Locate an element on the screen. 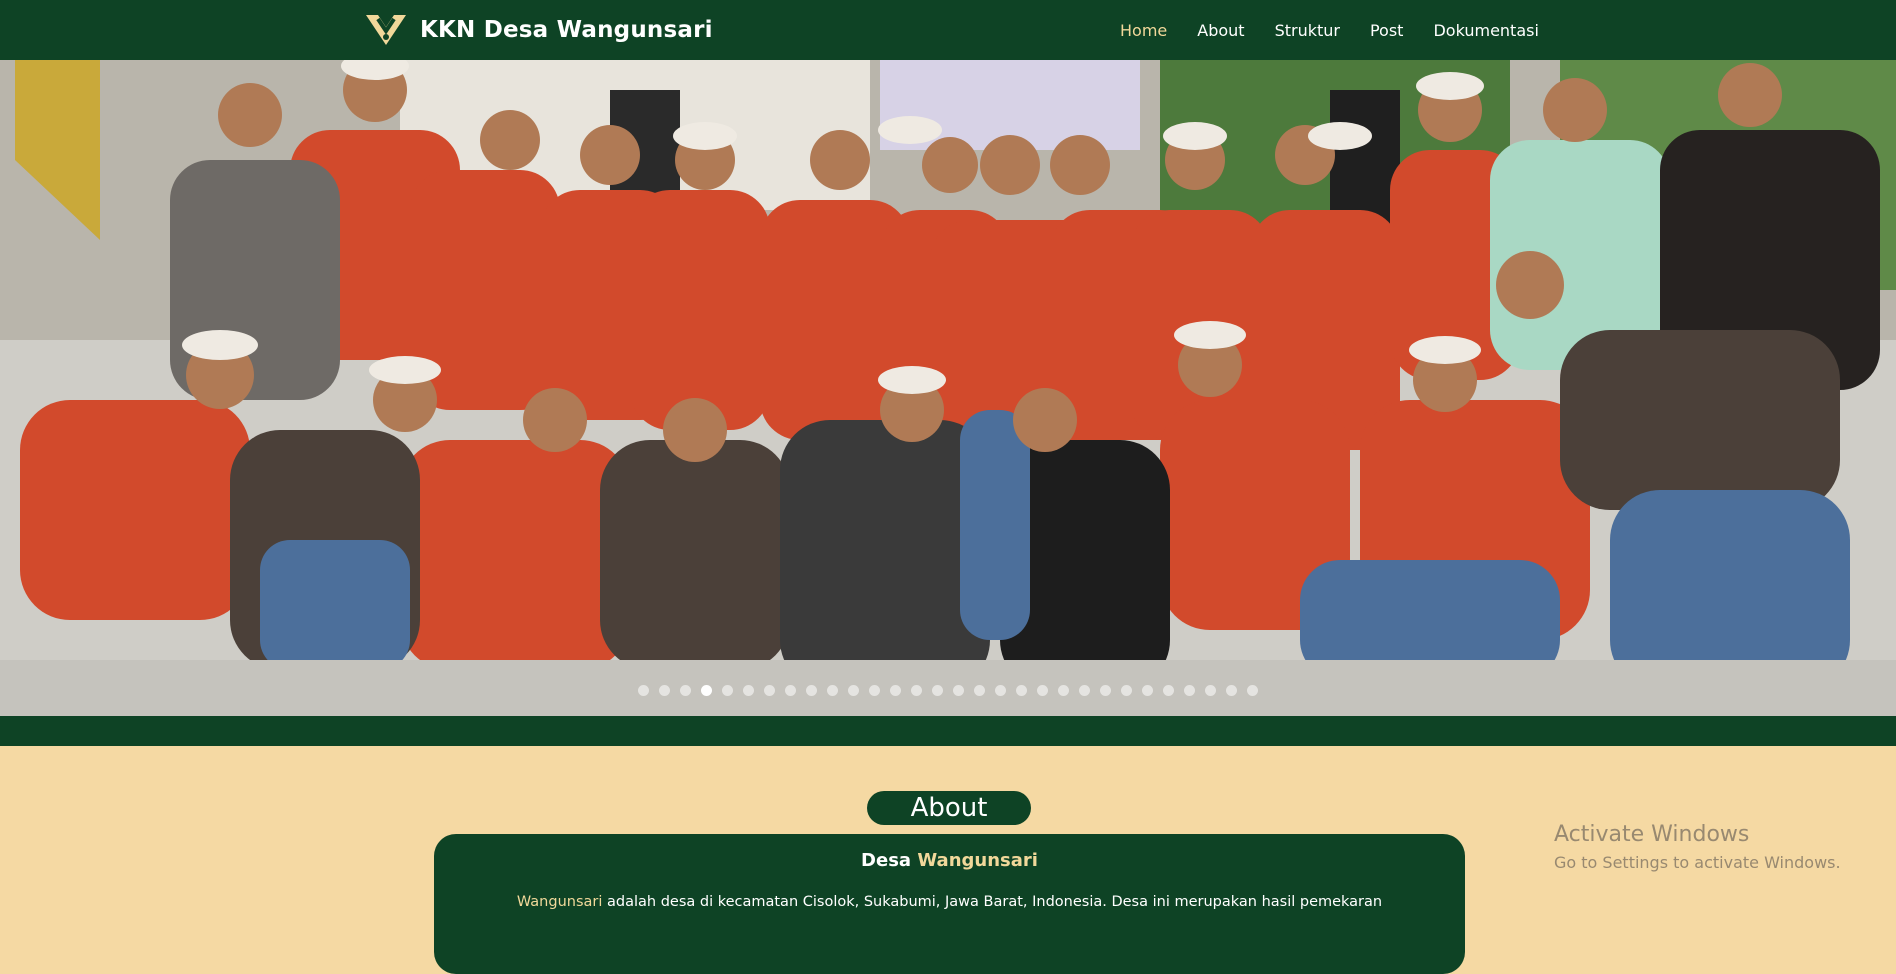 This screenshot has height=974, width=1896. watermark-title: Activate Windows is located at coordinates (1652, 834).